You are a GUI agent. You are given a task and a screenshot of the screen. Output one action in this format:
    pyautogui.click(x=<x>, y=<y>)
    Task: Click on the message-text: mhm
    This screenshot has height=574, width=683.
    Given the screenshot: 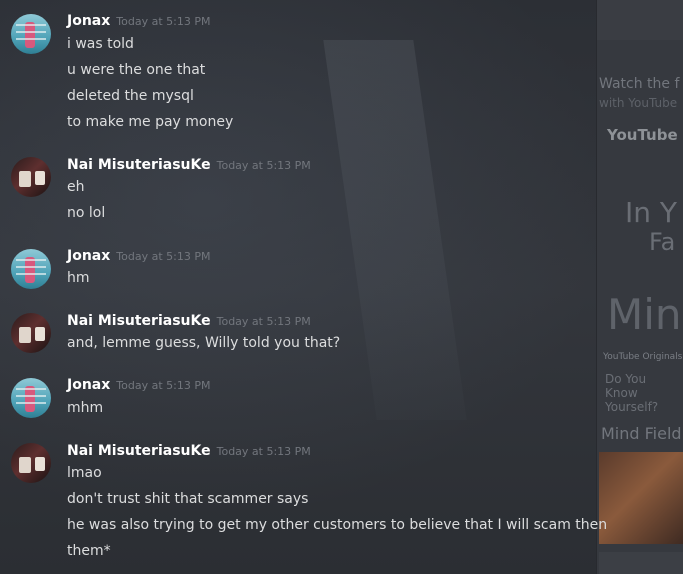 What is the action you would take?
    pyautogui.click(x=85, y=408)
    